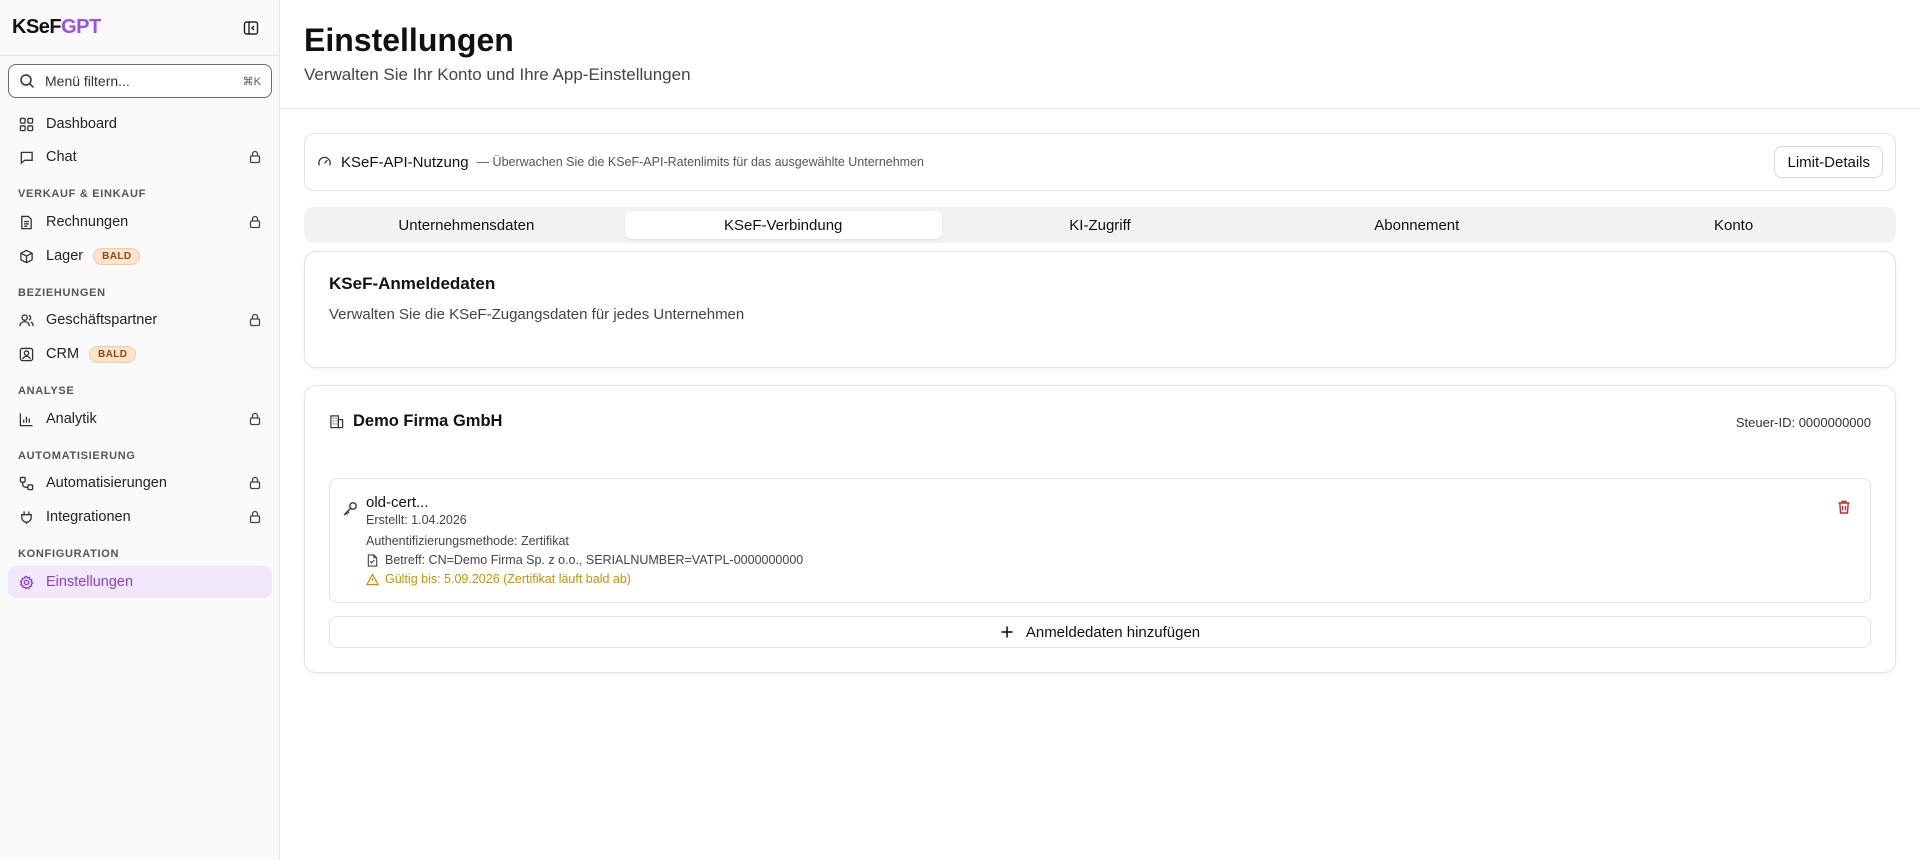 The image size is (1920, 860). I want to click on contact-card-icon, so click(26, 354).